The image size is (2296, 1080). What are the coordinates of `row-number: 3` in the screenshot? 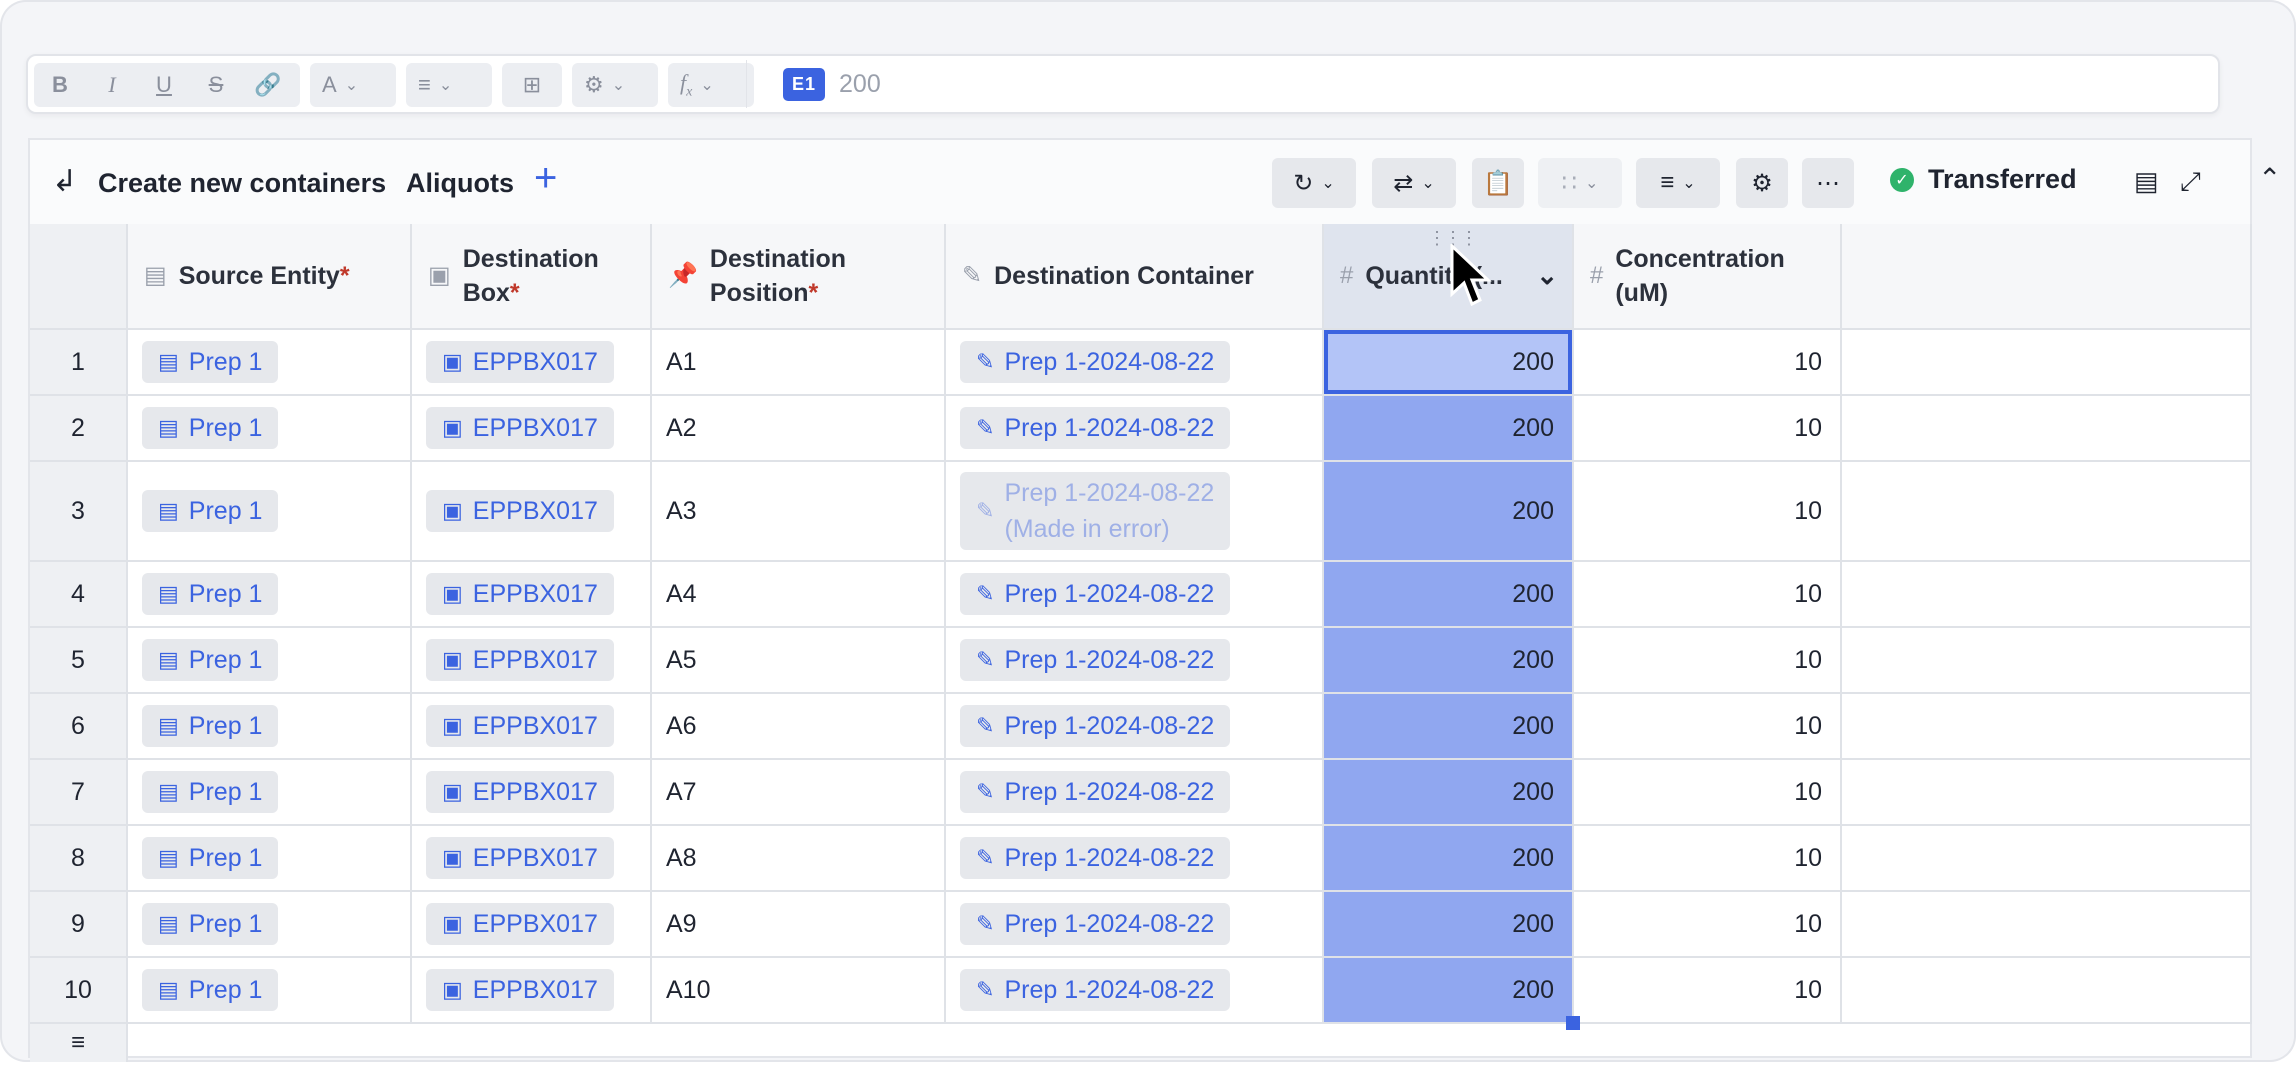 It's located at (79, 512).